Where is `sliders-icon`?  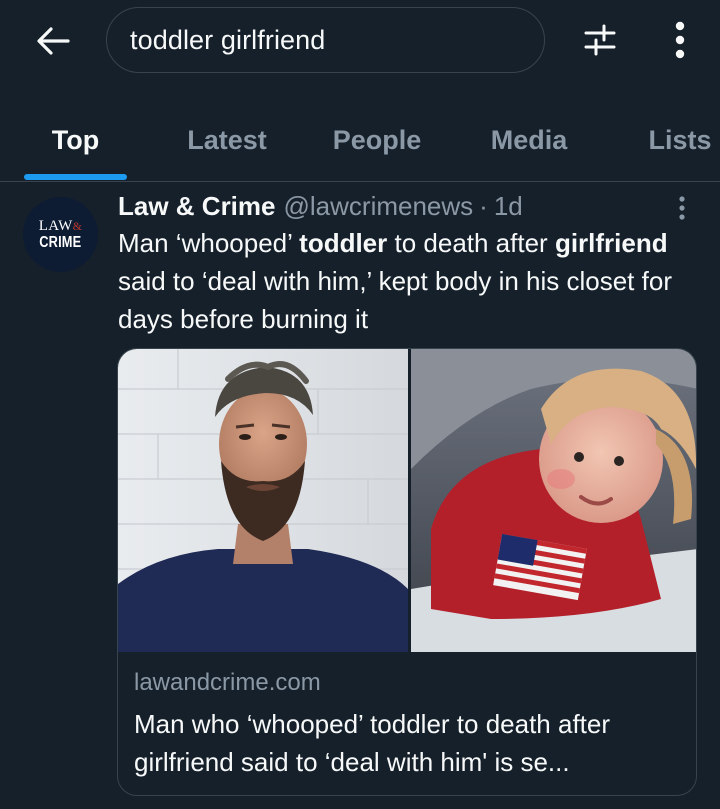 sliders-icon is located at coordinates (600, 40).